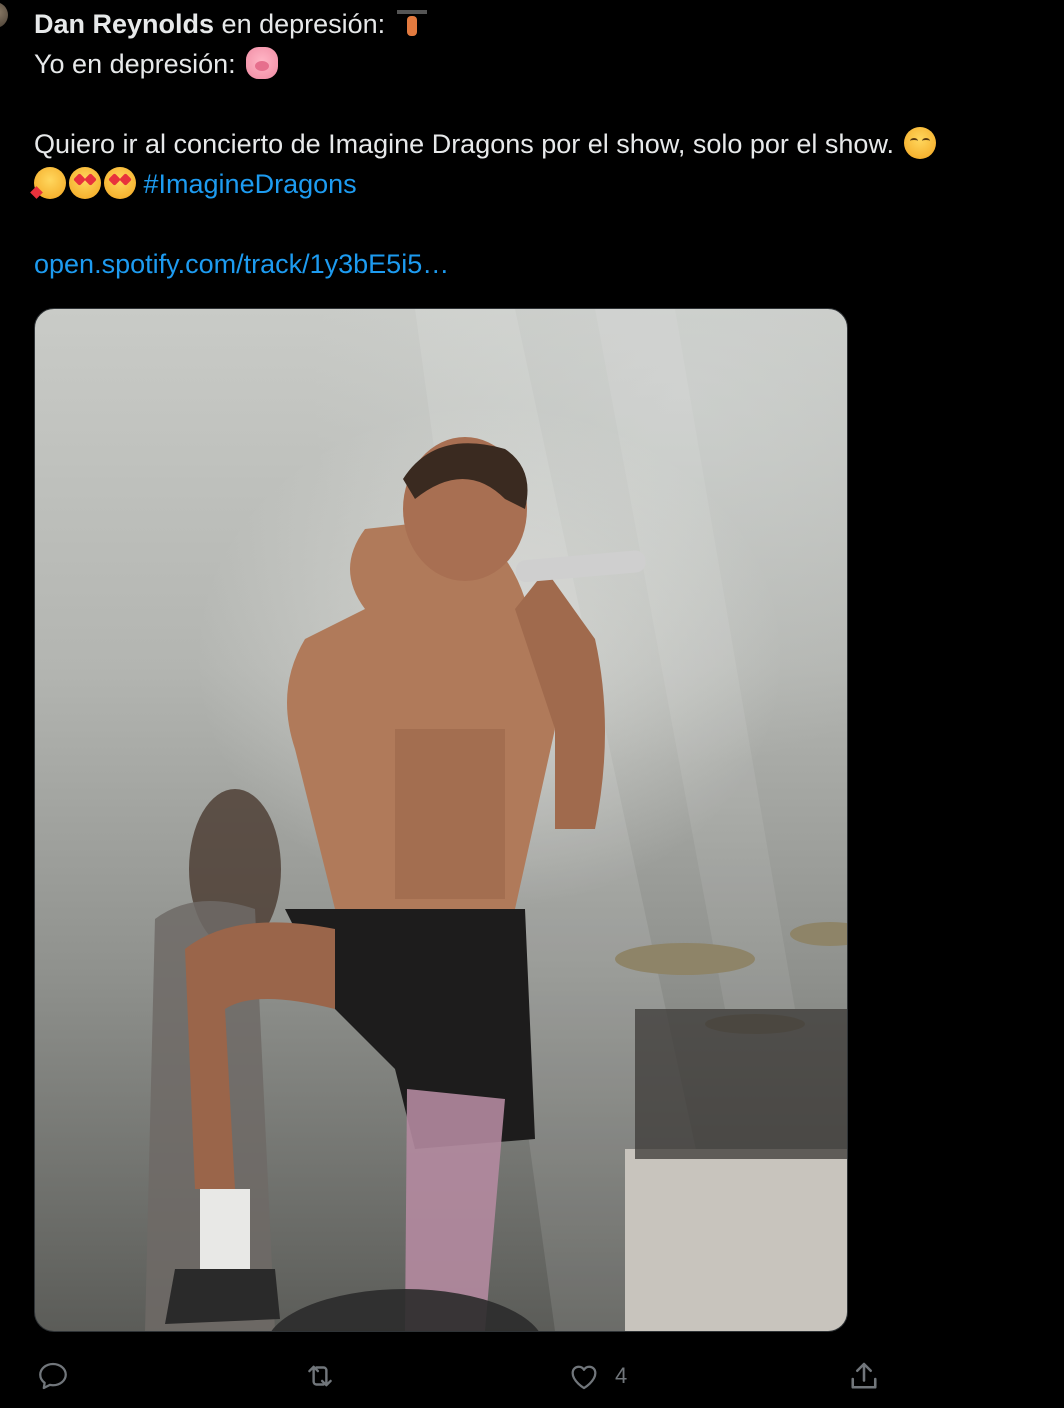 The width and height of the screenshot is (1064, 1408). I want to click on hashtag-link: #ImagineDragons, so click(250, 184).